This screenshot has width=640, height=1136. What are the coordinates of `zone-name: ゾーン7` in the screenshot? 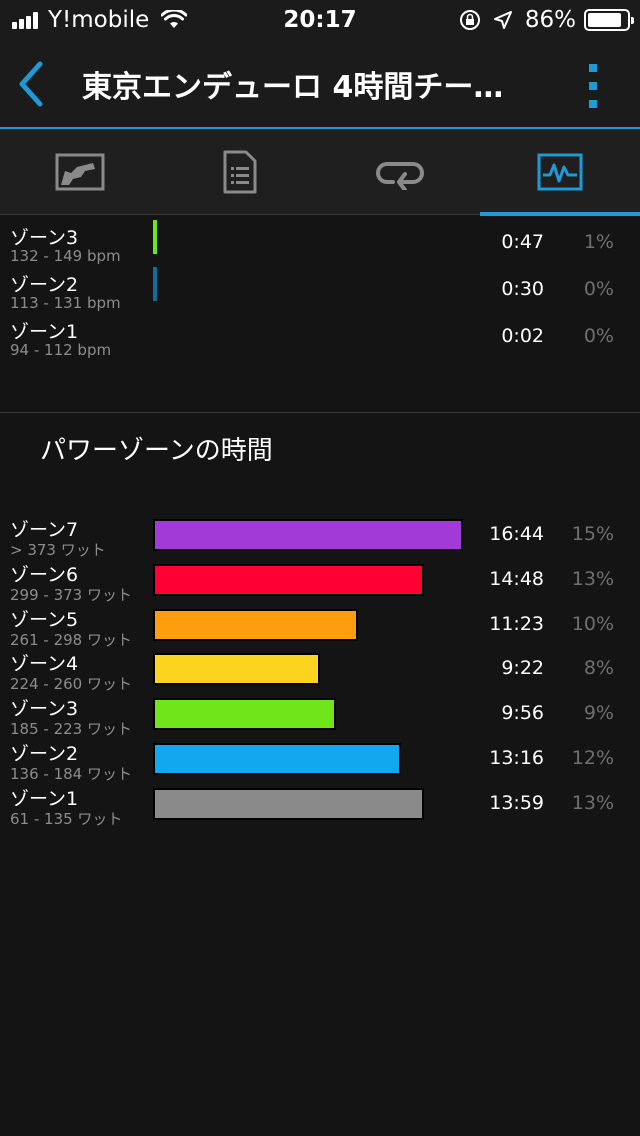 It's located at (44, 530).